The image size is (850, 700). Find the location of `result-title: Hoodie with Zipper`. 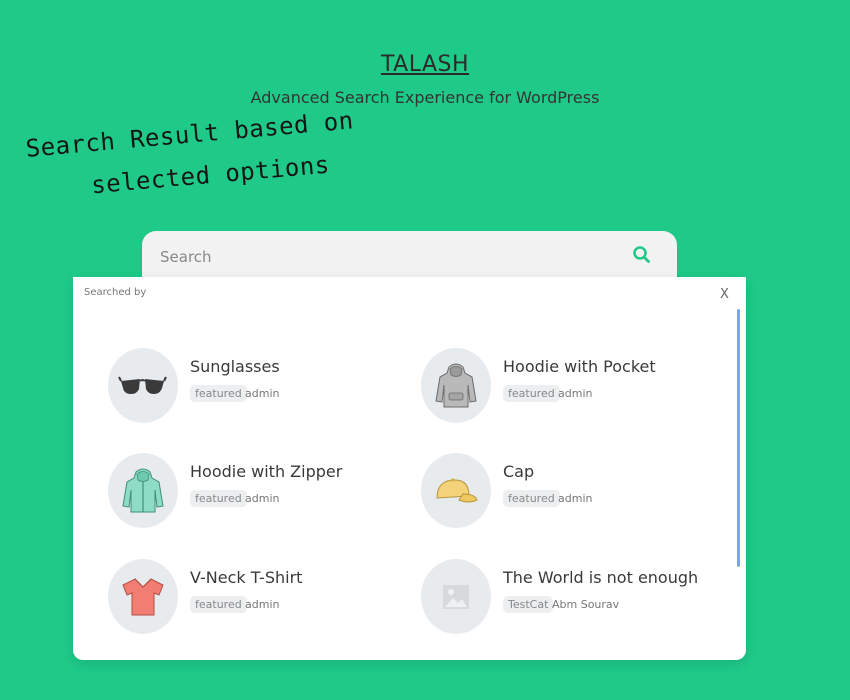

result-title: Hoodie with Zipper is located at coordinates (266, 471).